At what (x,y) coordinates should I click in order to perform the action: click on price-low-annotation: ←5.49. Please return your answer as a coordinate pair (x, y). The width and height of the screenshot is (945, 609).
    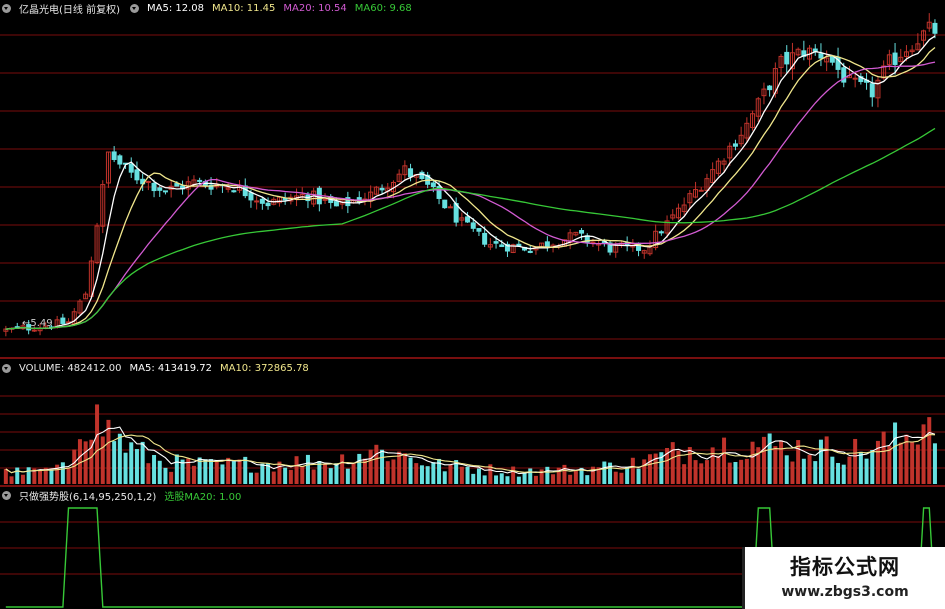
    Looking at the image, I should click on (37, 323).